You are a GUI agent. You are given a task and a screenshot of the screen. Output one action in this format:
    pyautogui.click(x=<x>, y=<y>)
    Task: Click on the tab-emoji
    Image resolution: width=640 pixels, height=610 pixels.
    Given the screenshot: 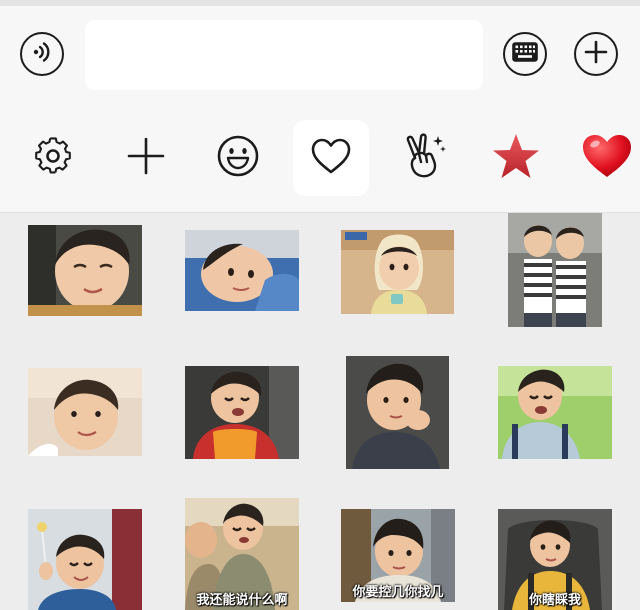 What is the action you would take?
    pyautogui.click(x=238, y=158)
    